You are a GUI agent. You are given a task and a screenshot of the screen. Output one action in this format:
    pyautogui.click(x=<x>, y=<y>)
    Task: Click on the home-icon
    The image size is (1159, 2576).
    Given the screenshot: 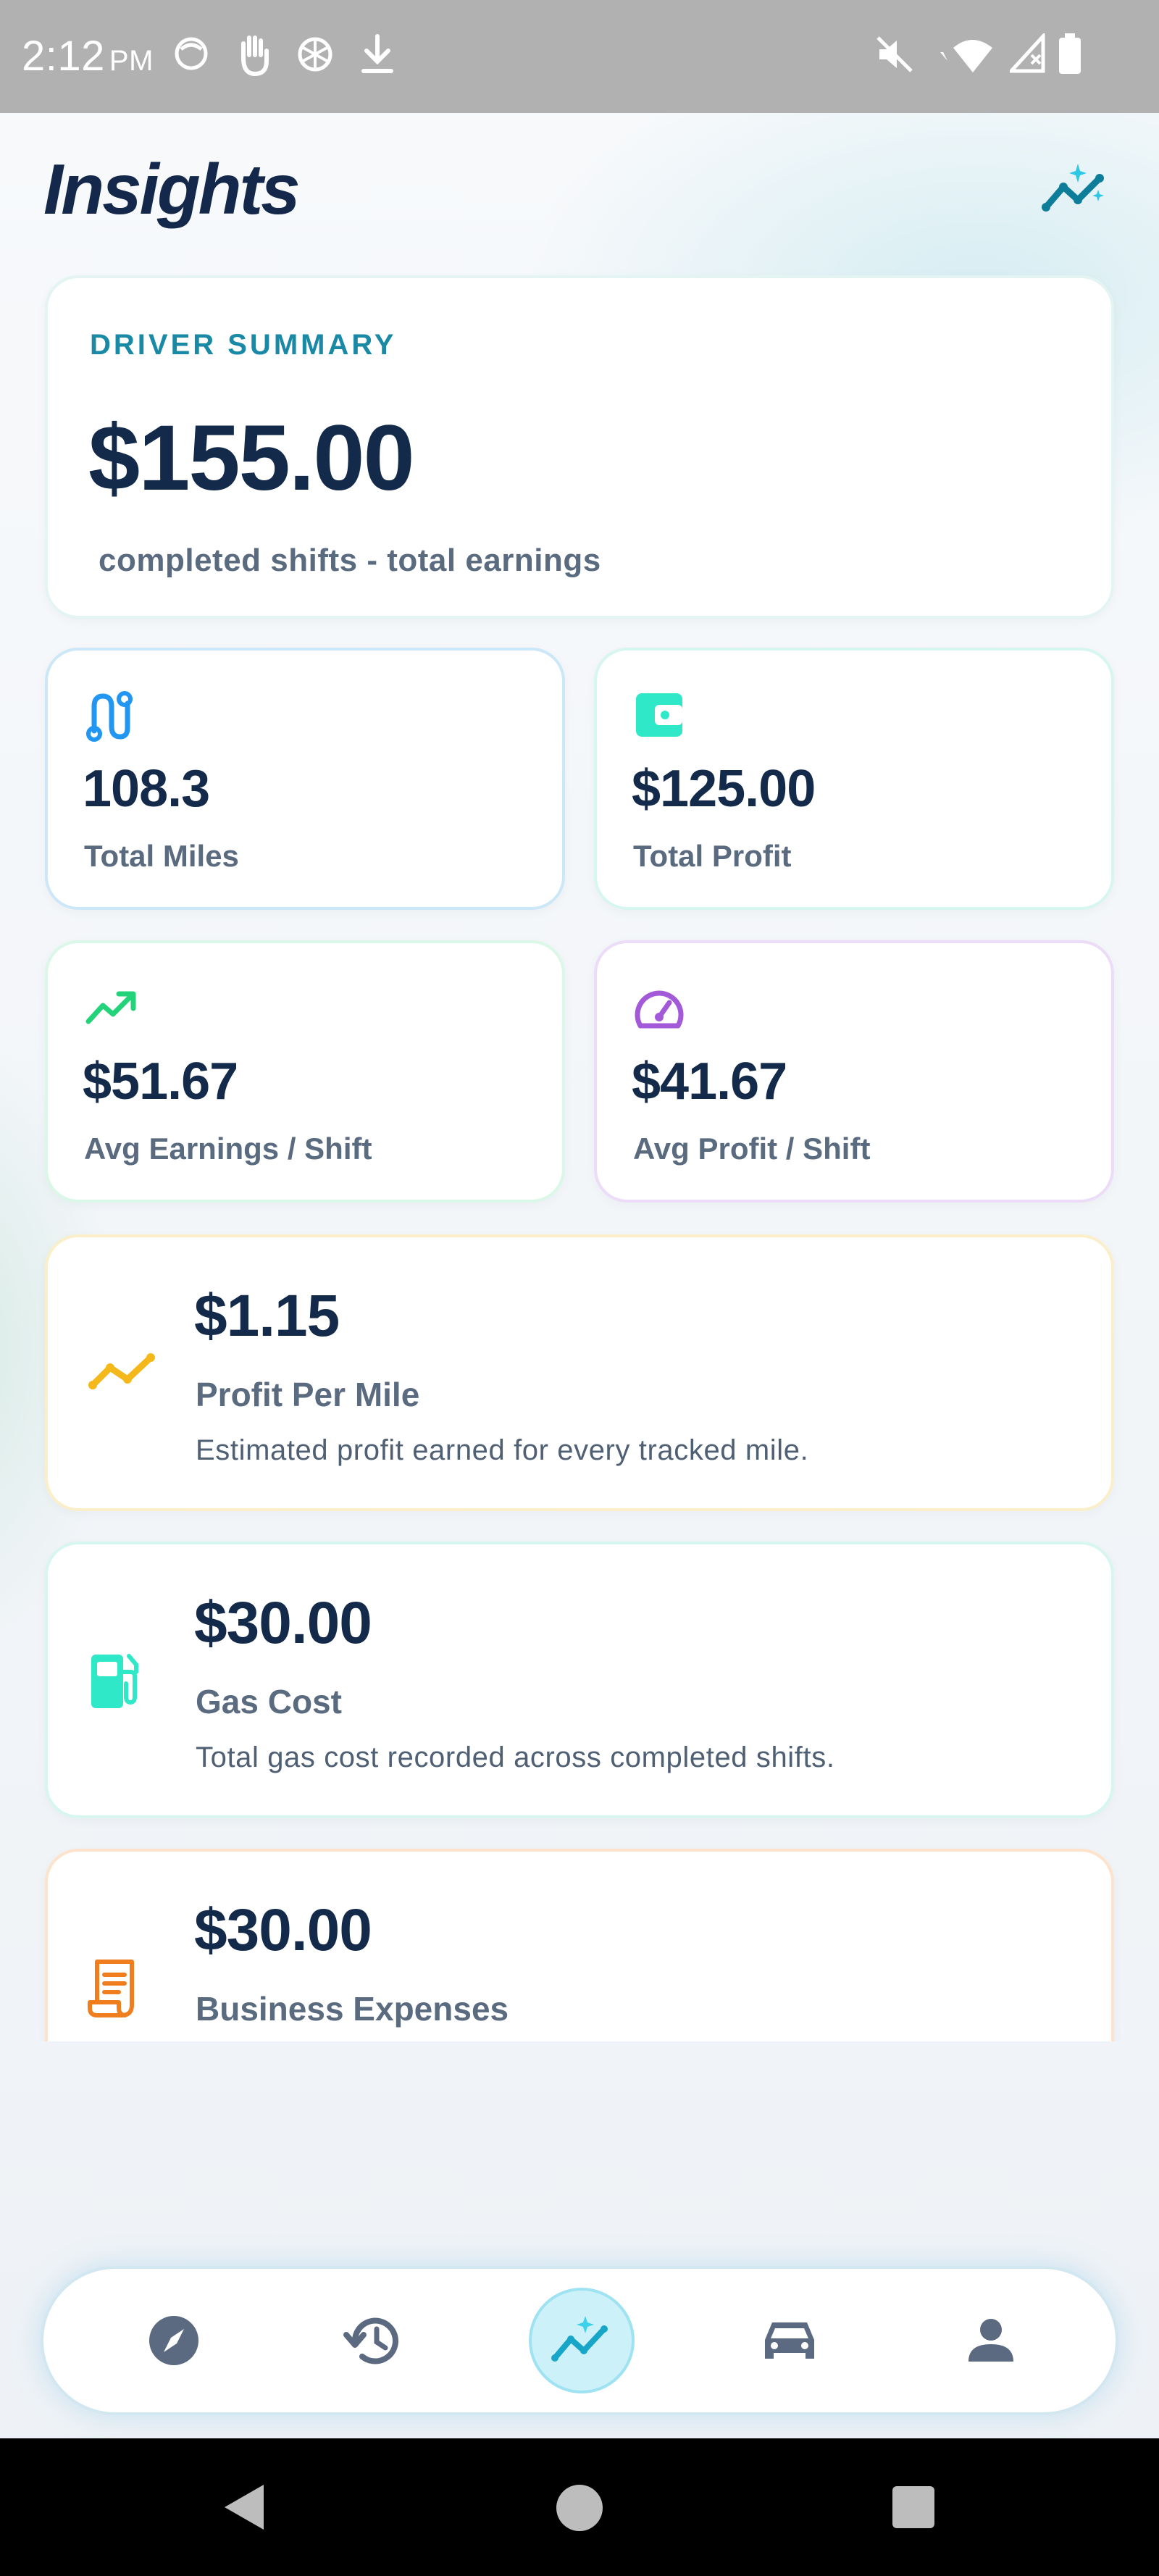 What is the action you would take?
    pyautogui.click(x=579, y=2508)
    